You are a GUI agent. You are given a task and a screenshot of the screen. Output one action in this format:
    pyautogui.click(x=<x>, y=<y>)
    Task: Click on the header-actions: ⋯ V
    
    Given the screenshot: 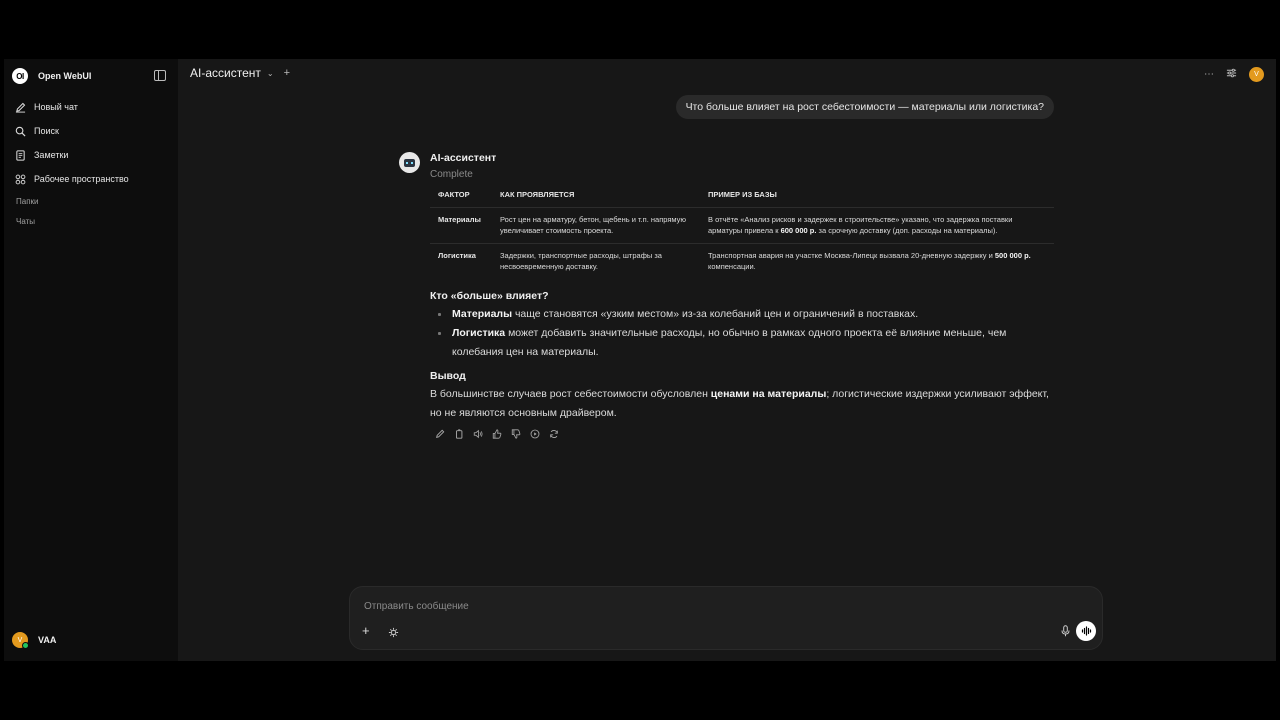 What is the action you would take?
    pyautogui.click(x=1234, y=74)
    